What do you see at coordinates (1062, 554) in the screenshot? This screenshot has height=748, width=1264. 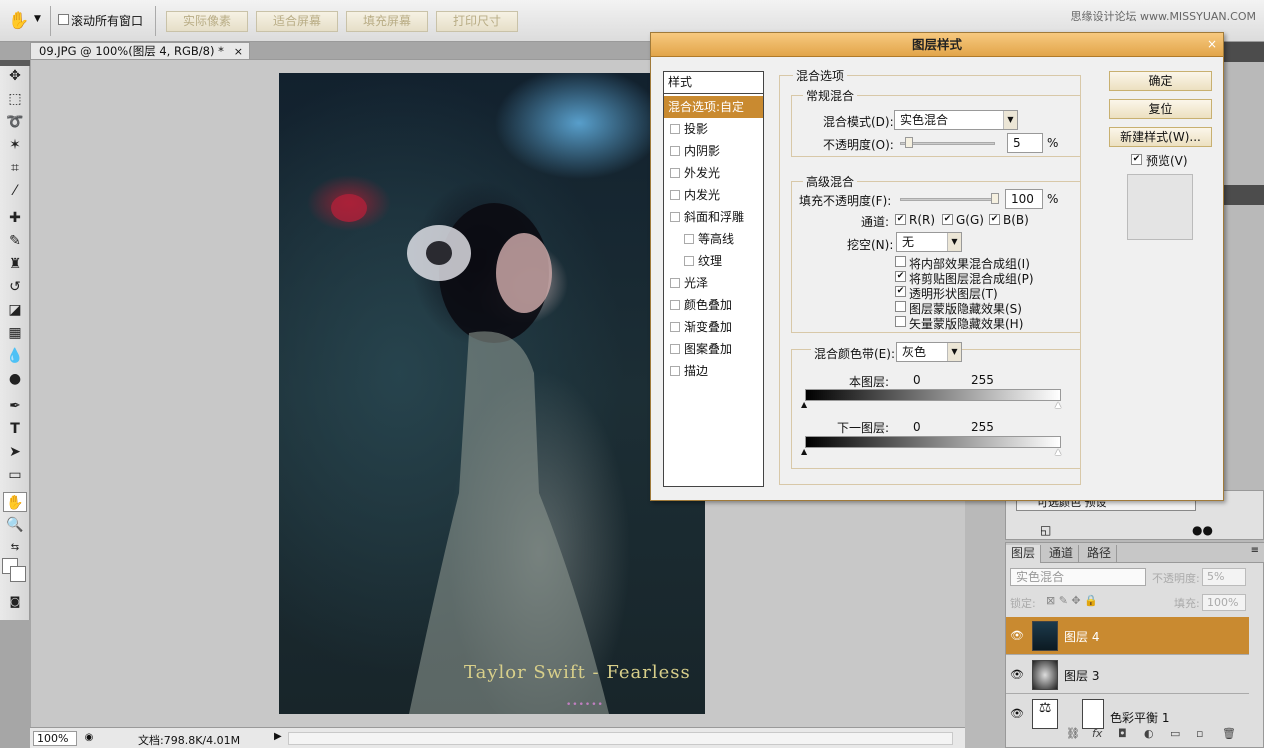 I see `tab-channels: 通道` at bounding box center [1062, 554].